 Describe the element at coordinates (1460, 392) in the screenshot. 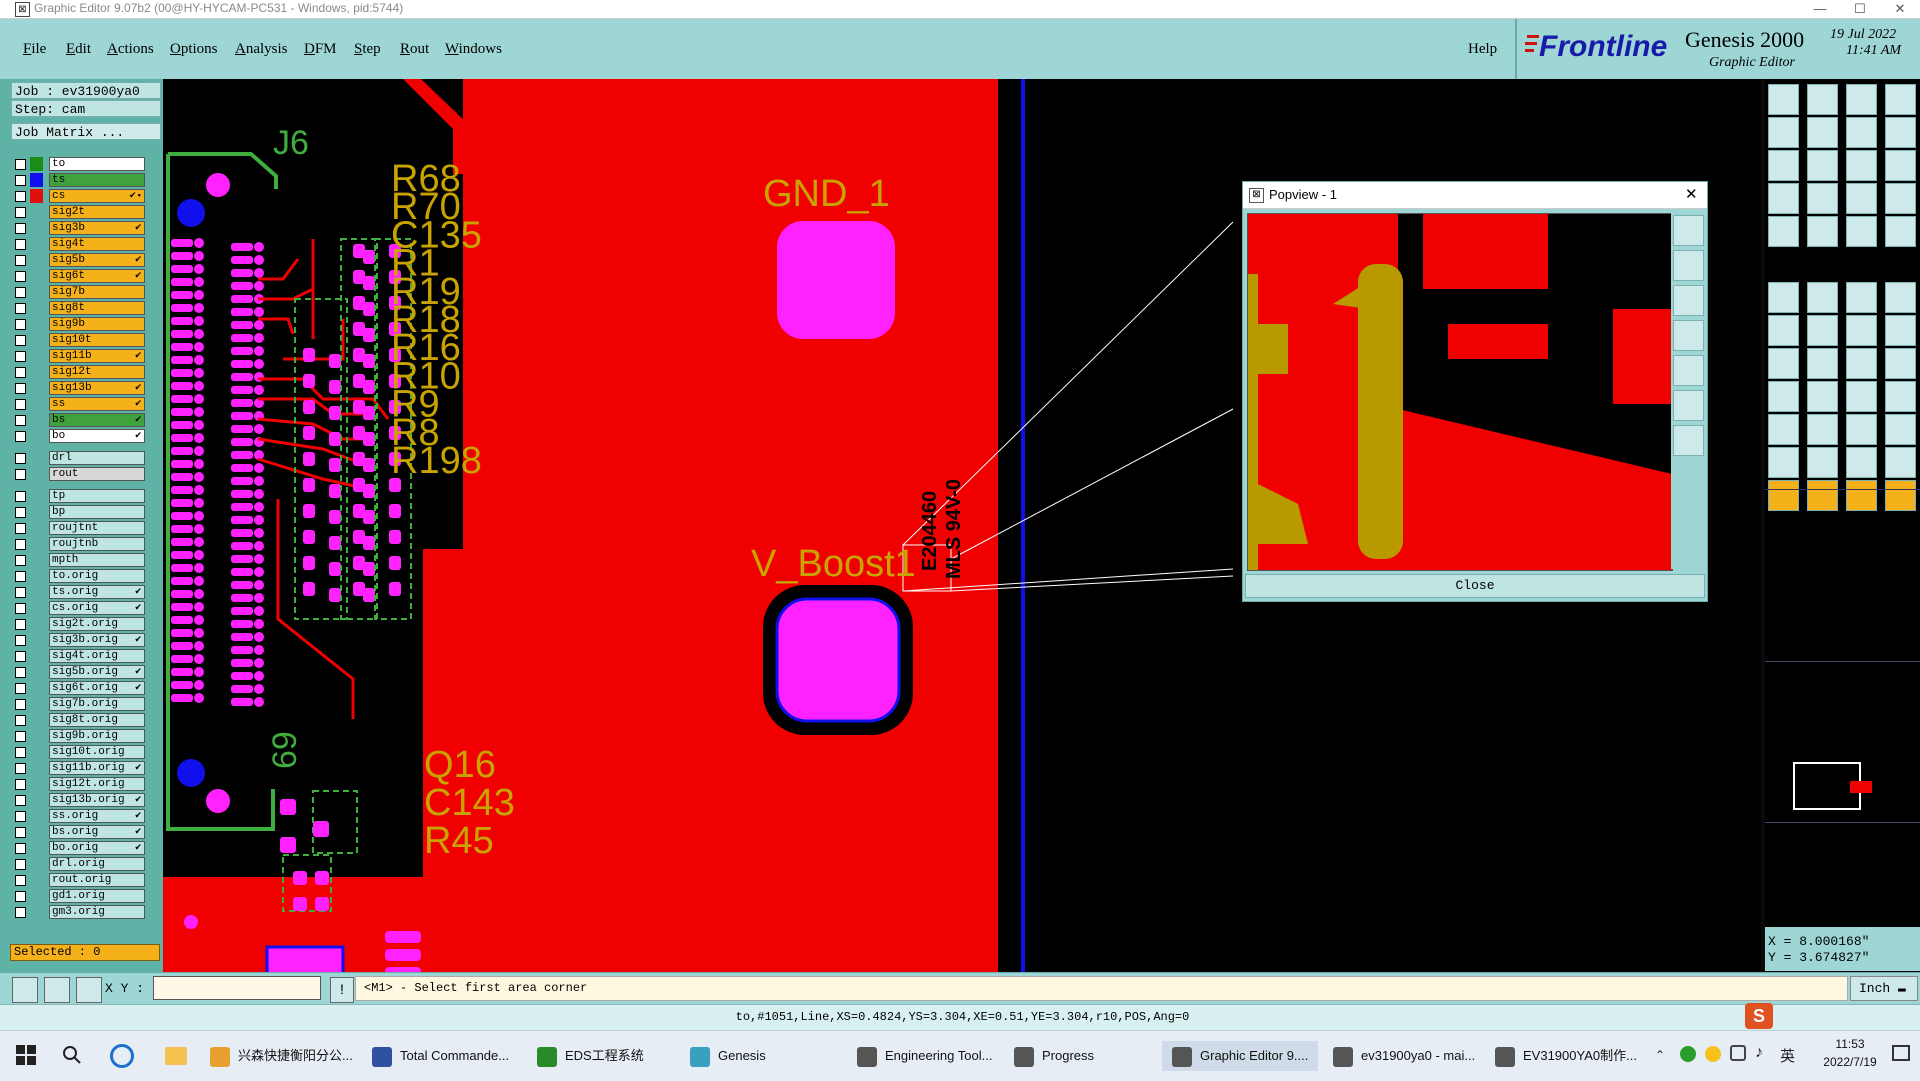

I see `popview-zoom-area` at that location.